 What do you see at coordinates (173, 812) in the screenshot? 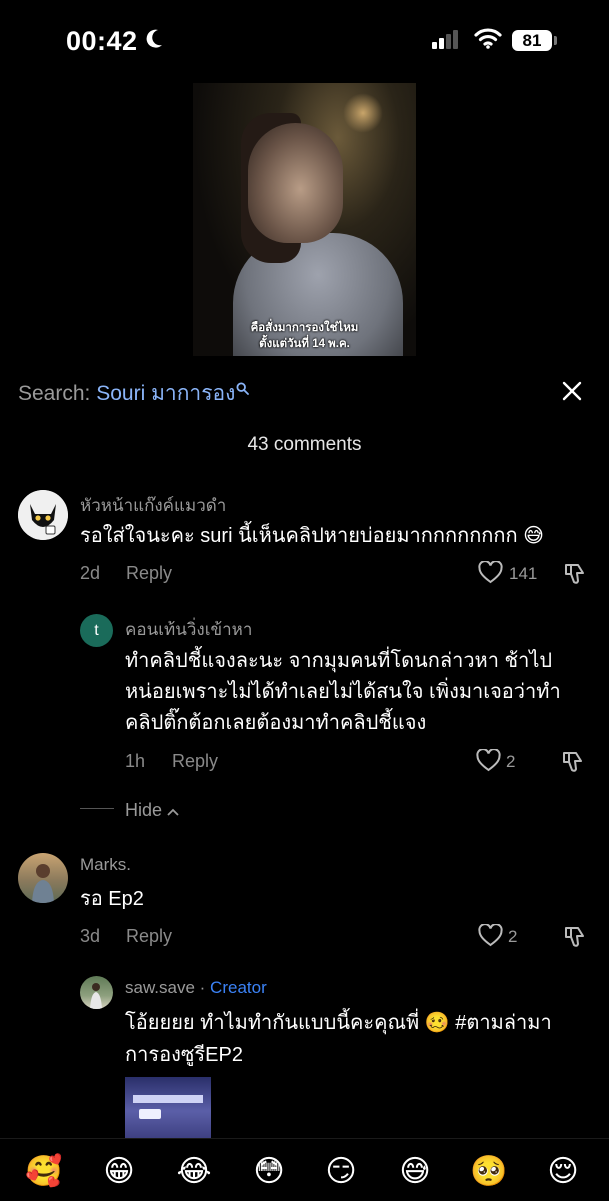
I see `chevron-up-icon` at bounding box center [173, 812].